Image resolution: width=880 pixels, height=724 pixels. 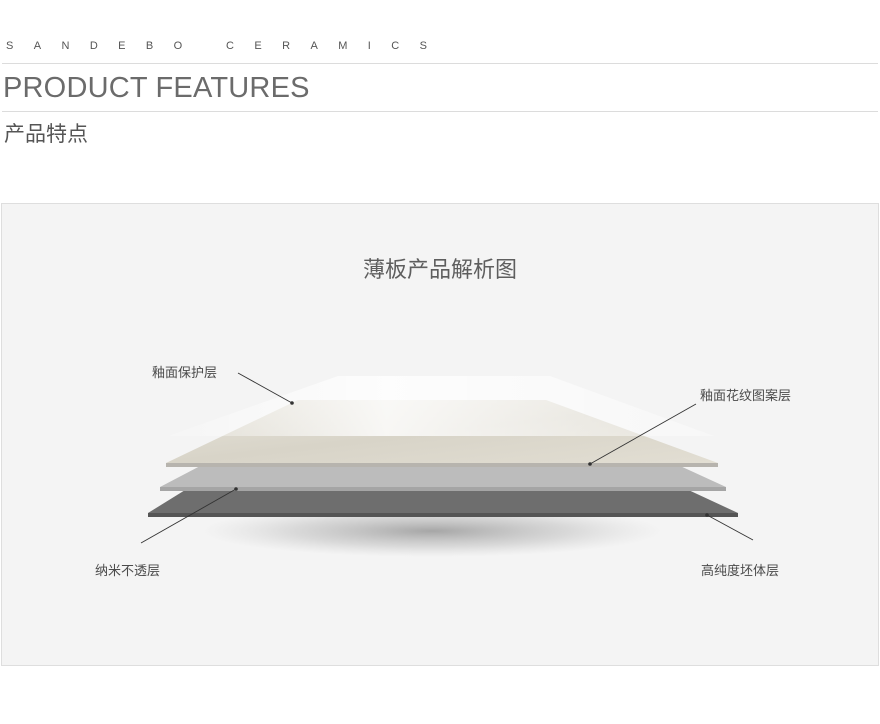 What do you see at coordinates (730, 527) in the screenshot?
I see `leader-high-purity-body` at bounding box center [730, 527].